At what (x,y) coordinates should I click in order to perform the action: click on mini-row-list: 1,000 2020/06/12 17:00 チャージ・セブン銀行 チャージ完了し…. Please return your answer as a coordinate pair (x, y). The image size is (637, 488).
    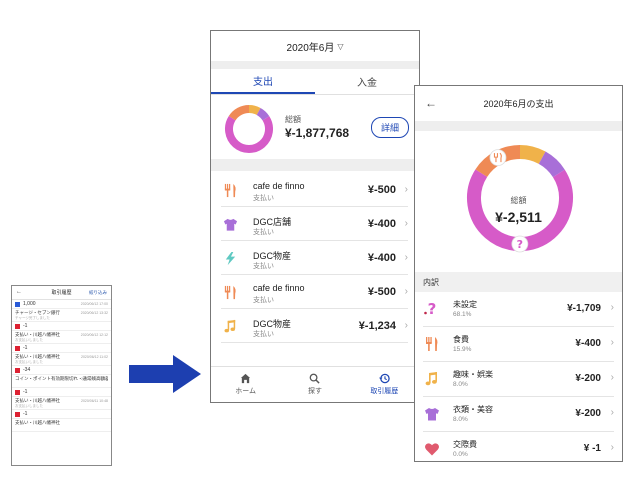
    Looking at the image, I should click on (61, 366).